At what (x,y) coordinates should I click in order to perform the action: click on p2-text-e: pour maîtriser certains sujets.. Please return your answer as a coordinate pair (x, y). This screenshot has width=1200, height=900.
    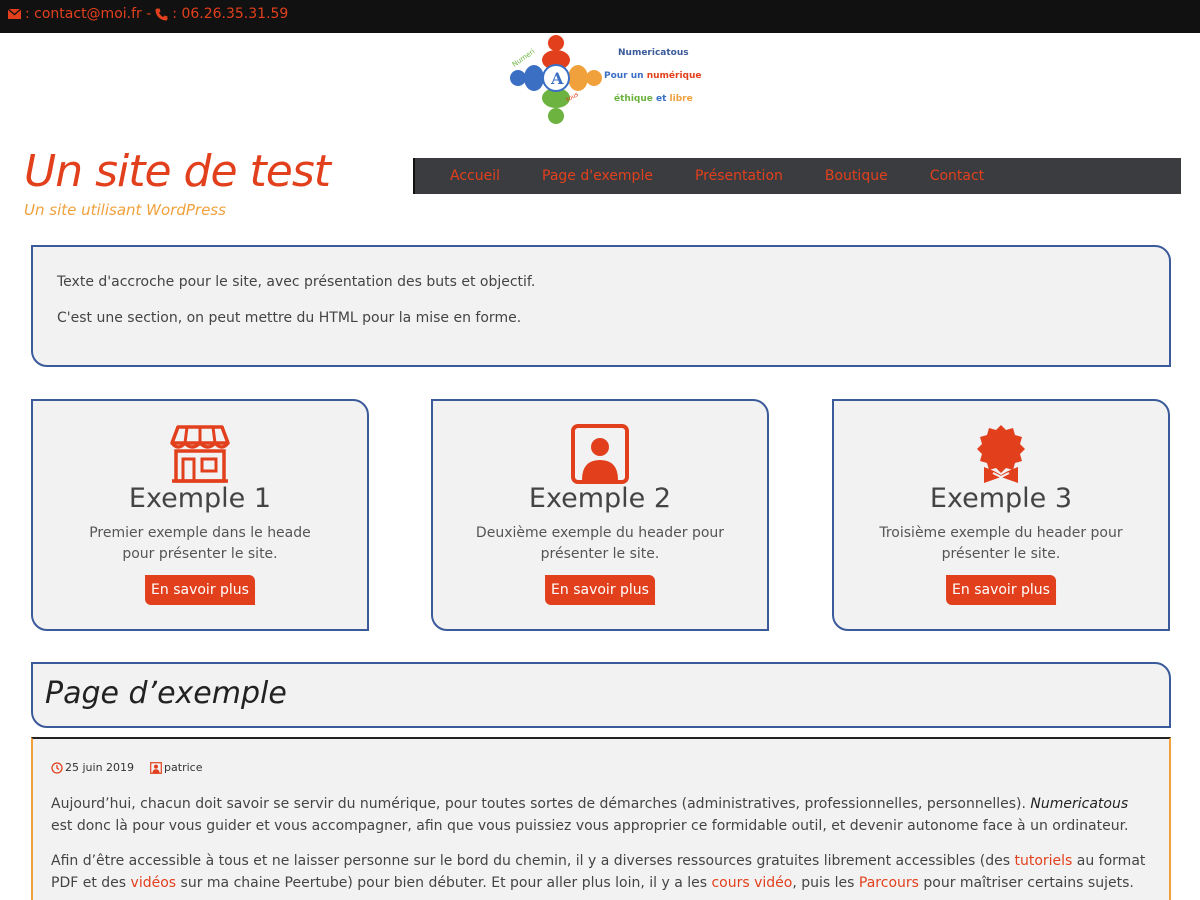
    Looking at the image, I should click on (1026, 883).